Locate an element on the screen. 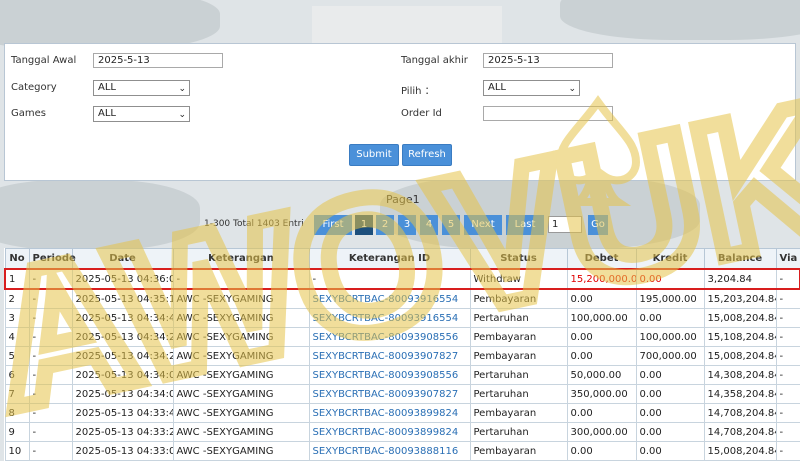 The height and width of the screenshot is (461, 800). tanggal-akhir-label: Tanggal akhir is located at coordinates (434, 60).